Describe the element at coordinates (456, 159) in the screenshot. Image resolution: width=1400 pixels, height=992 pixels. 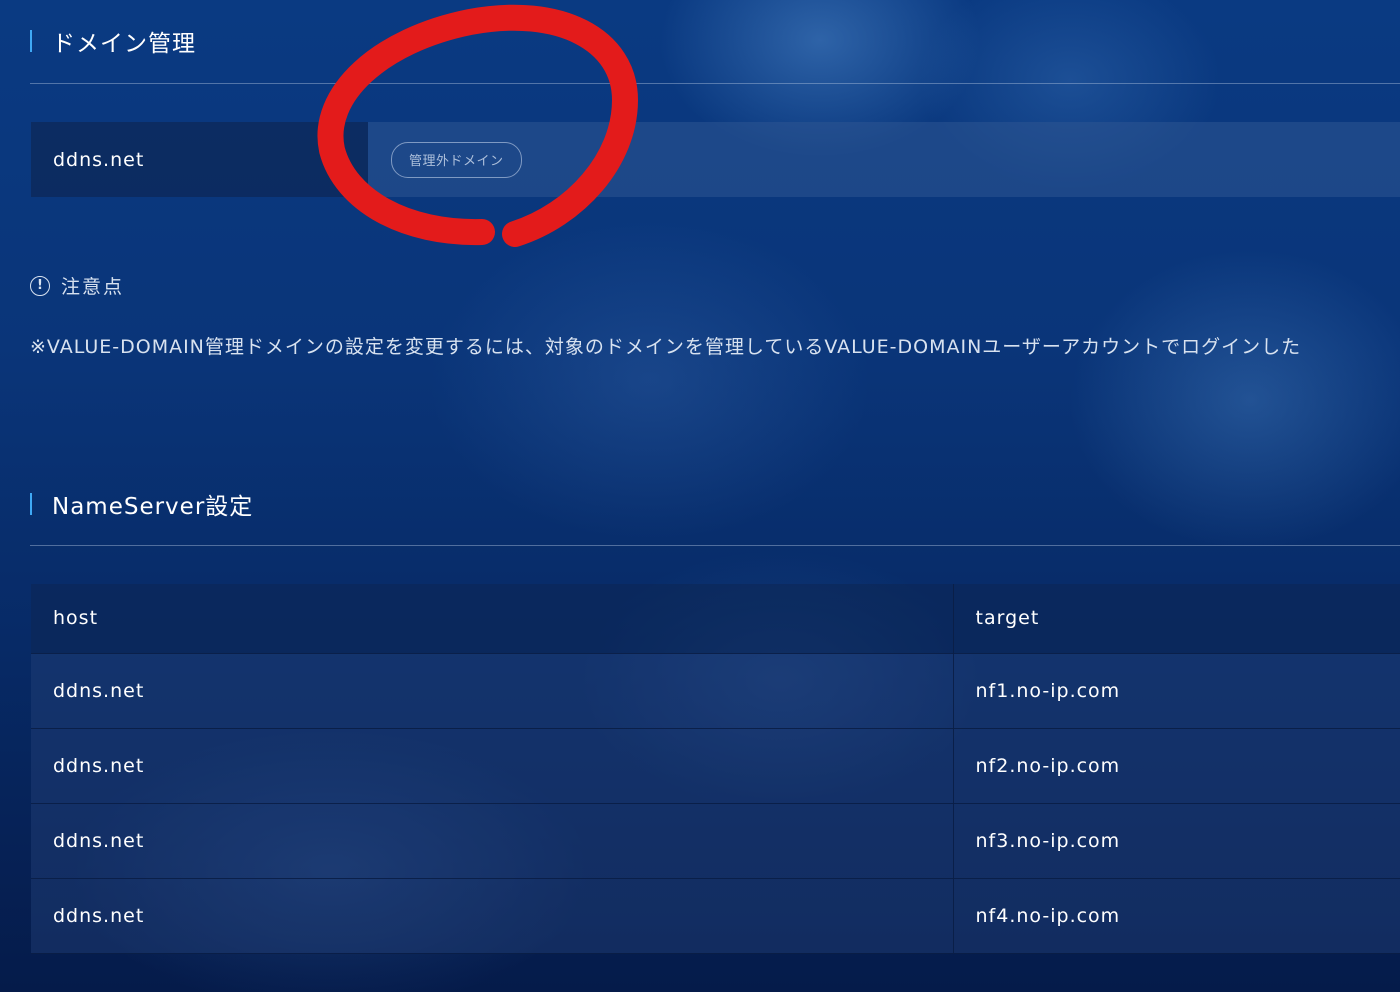
I see `unmanaged-domain-badge: 管理外ドメイン` at that location.